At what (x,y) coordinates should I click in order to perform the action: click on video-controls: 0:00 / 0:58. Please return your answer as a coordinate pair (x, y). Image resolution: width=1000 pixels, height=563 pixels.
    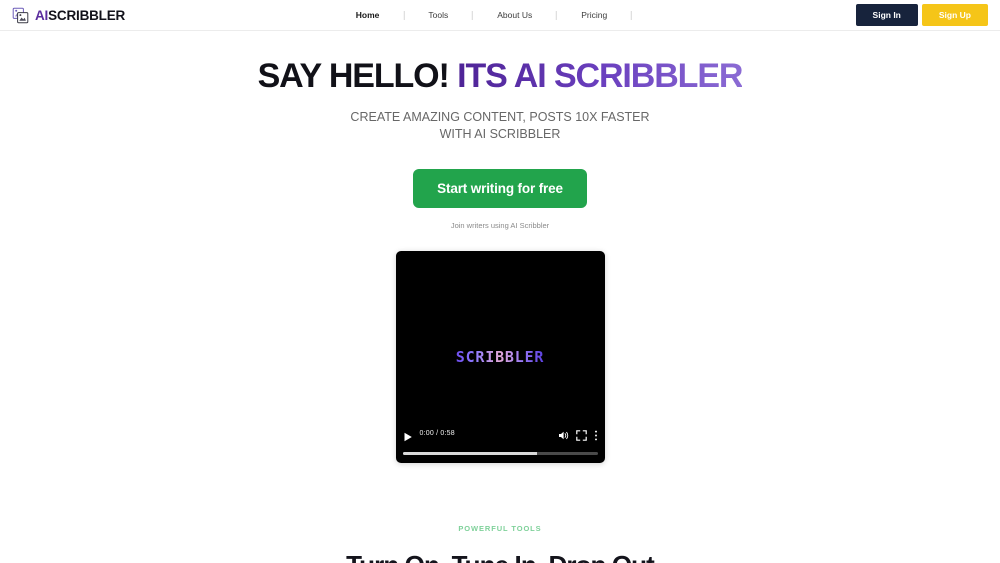
    Looking at the image, I should click on (500, 442).